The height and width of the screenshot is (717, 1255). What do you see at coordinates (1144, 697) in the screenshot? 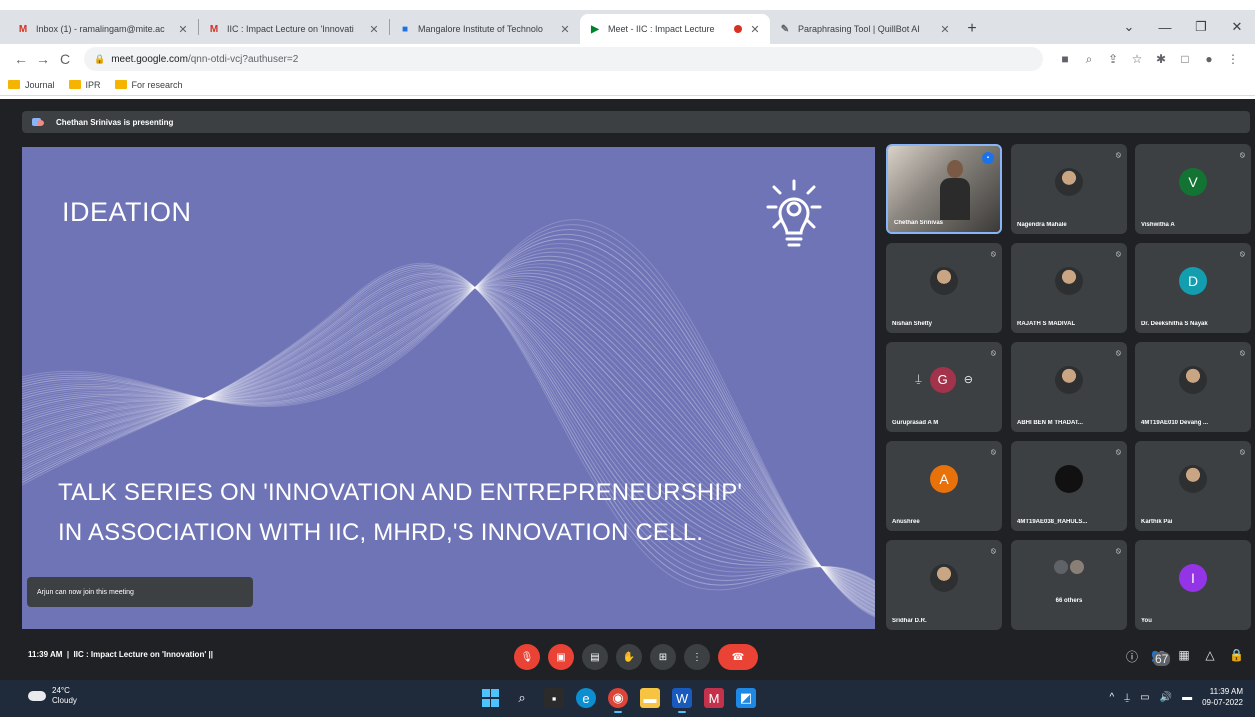
I see `display-icon: ▭` at bounding box center [1144, 697].